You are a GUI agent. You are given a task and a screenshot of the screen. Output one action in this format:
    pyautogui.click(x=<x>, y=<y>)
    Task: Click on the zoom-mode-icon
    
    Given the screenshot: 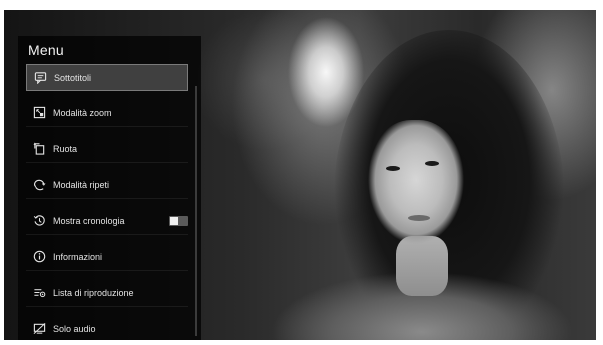 What is the action you would take?
    pyautogui.click(x=39, y=112)
    